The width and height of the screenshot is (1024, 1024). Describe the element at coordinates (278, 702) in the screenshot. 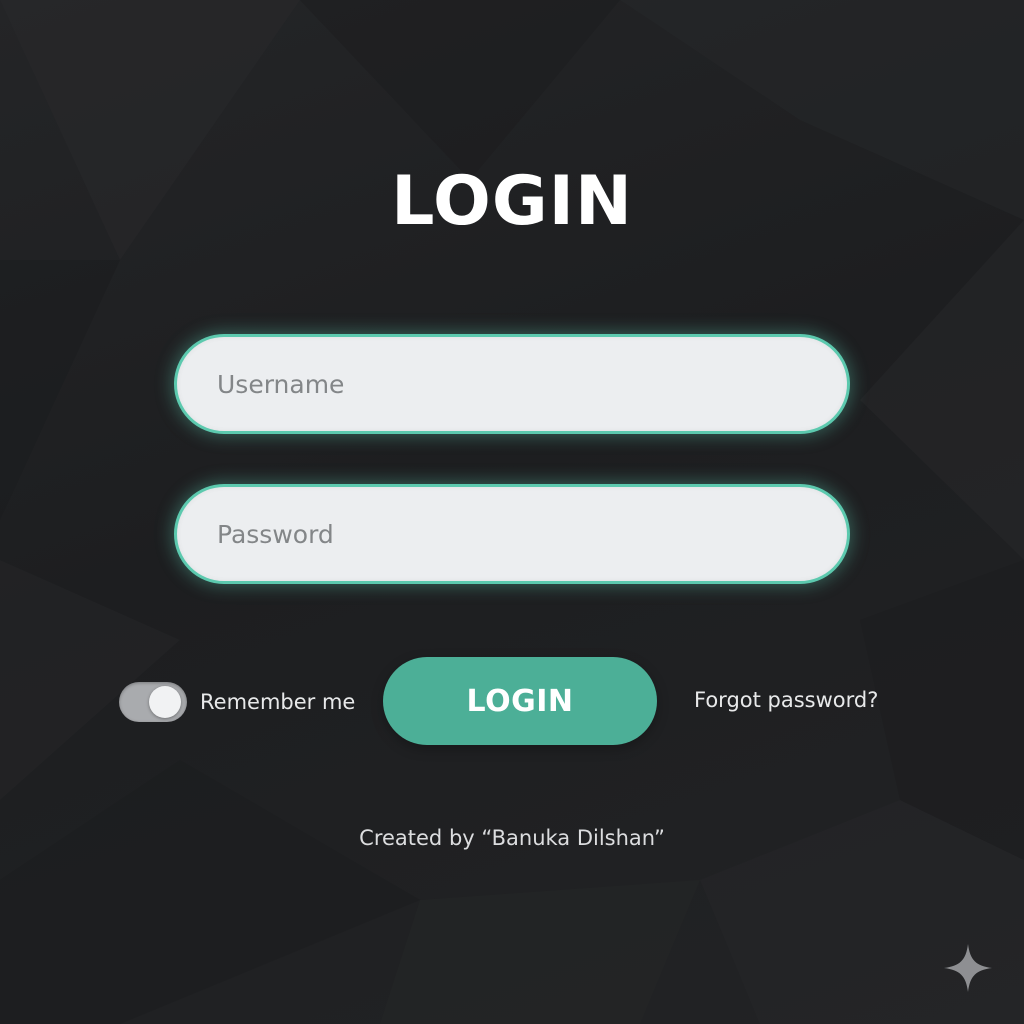

I see `remember-me-label: Remember me` at that location.